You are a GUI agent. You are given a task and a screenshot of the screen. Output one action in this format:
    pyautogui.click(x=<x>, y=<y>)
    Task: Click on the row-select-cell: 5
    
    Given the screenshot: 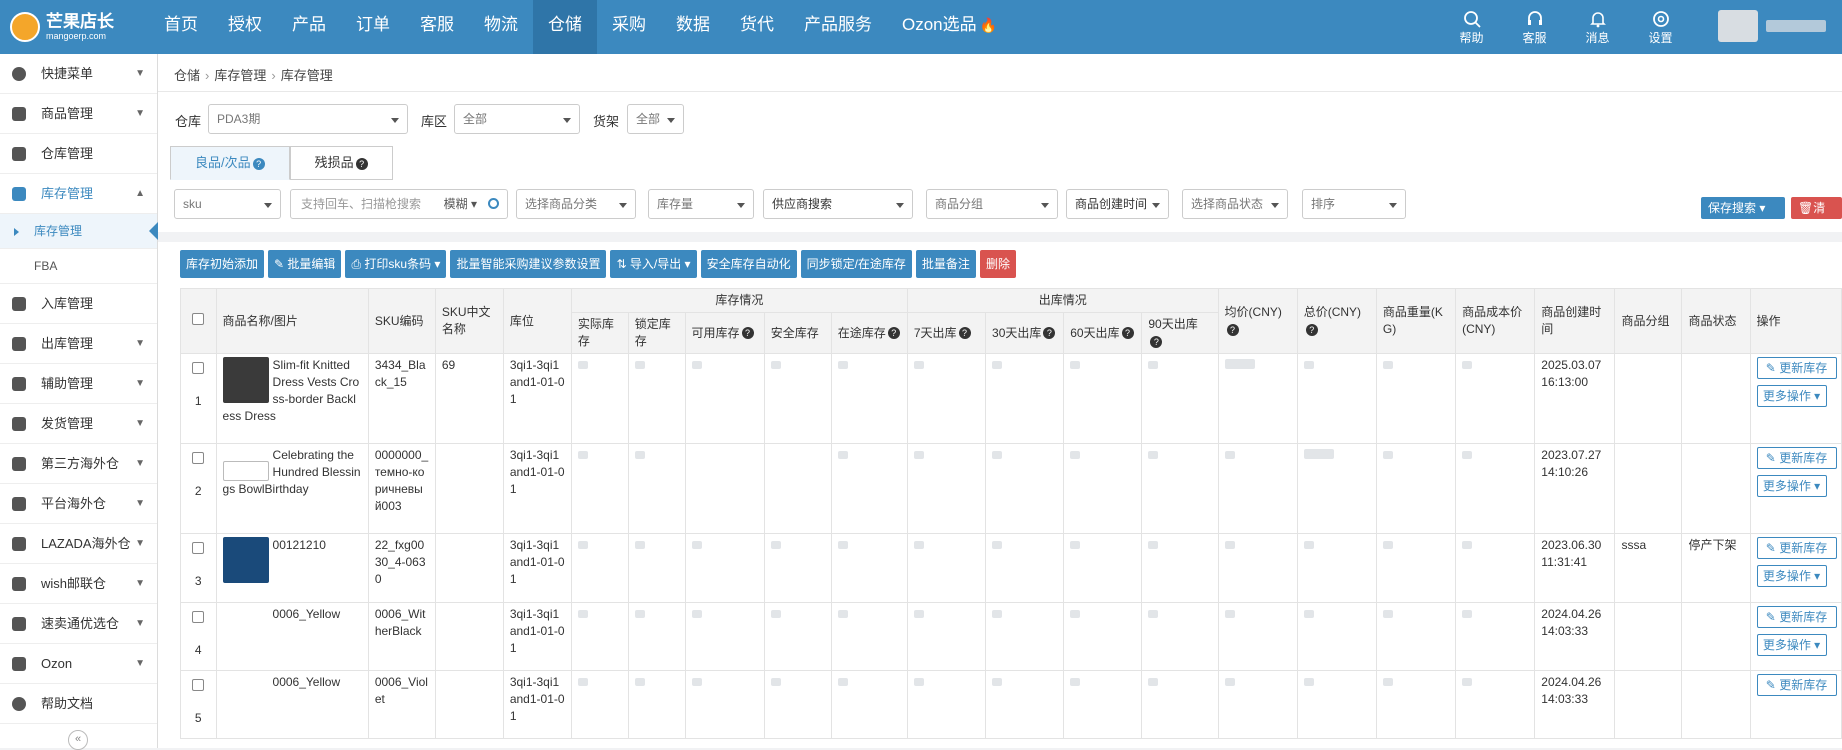 What is the action you would take?
    pyautogui.click(x=198, y=704)
    